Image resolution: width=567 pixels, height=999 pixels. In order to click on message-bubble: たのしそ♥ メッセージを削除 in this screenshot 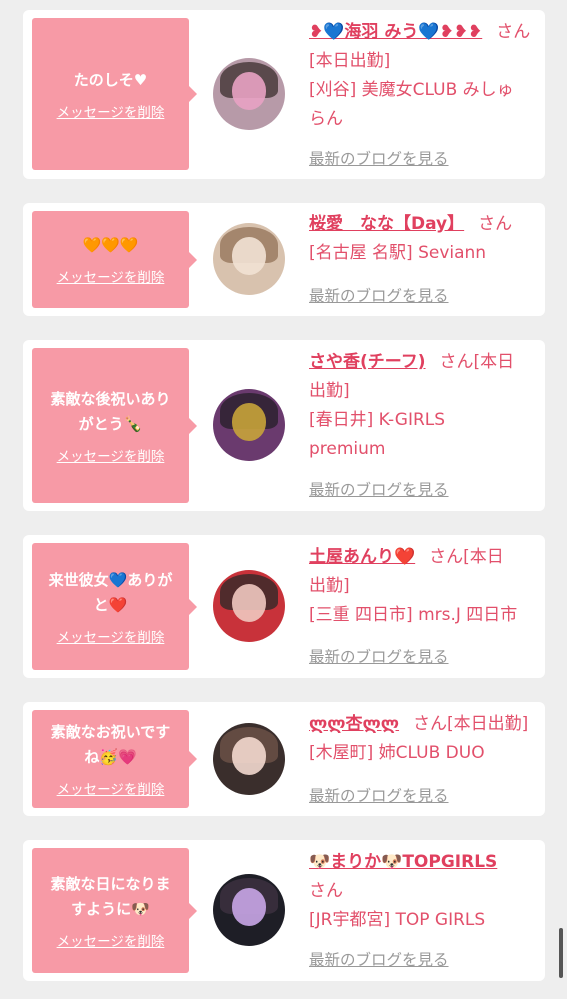, I will do `click(114, 94)`.